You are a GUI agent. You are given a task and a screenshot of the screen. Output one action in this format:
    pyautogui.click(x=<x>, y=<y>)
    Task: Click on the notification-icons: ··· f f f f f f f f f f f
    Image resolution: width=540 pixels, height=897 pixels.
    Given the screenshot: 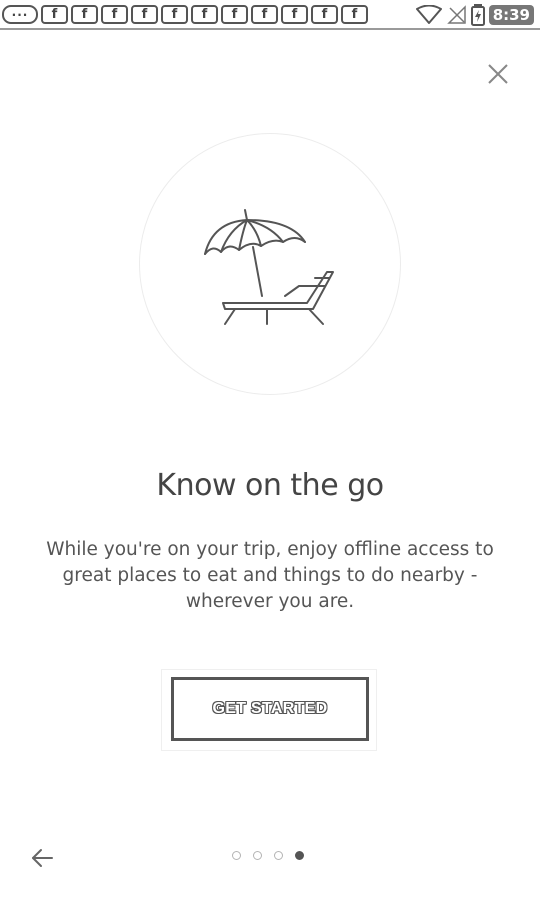 What is the action you would take?
    pyautogui.click(x=185, y=14)
    